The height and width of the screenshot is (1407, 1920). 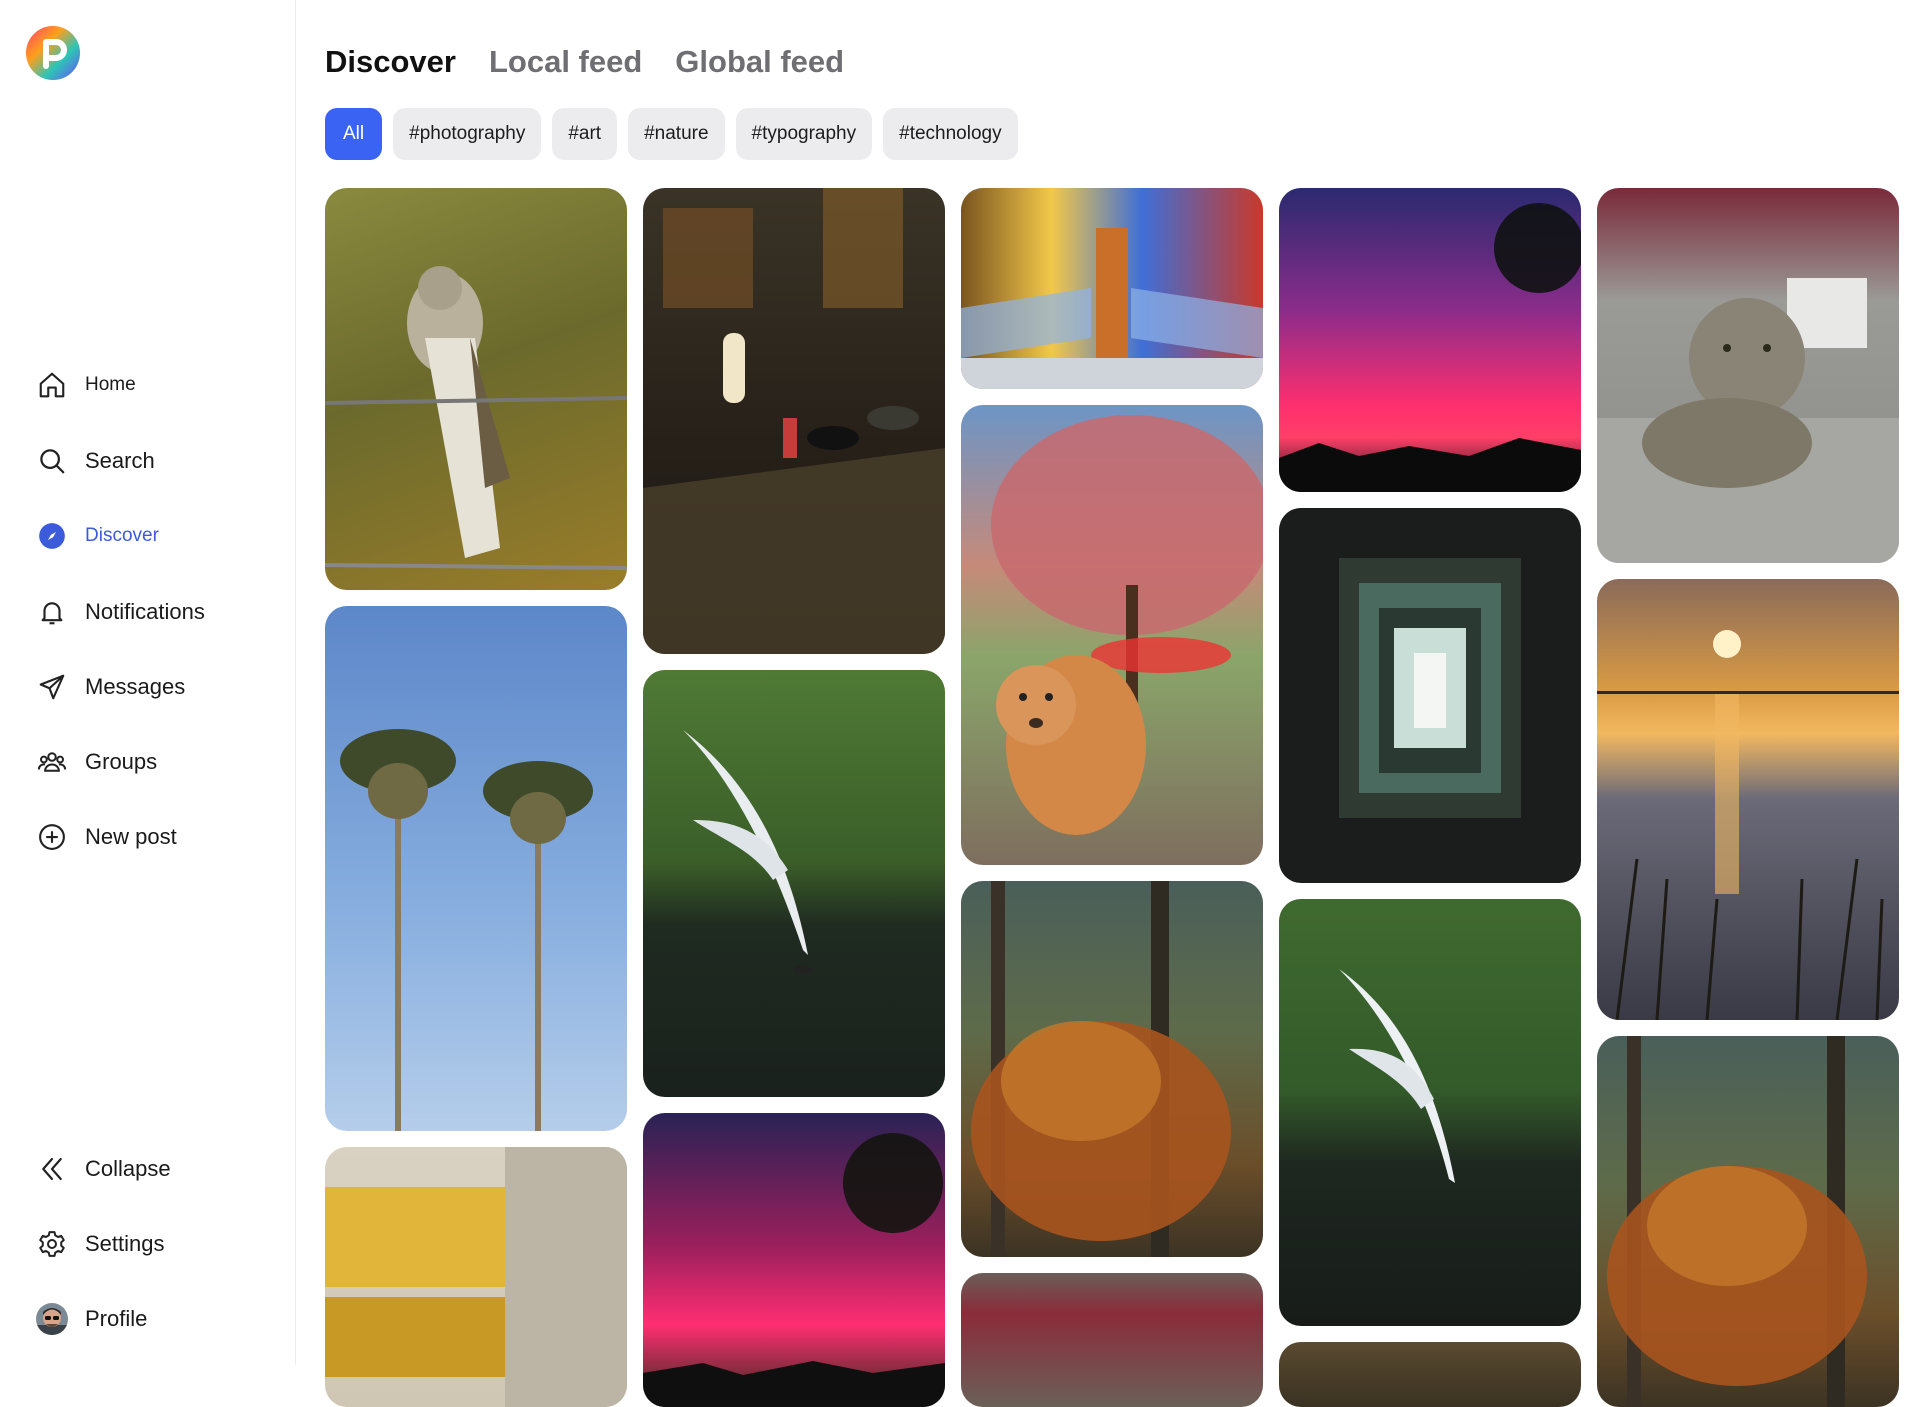 What do you see at coordinates (125, 1243) in the screenshot?
I see `sidebar-item-label: Settings` at bounding box center [125, 1243].